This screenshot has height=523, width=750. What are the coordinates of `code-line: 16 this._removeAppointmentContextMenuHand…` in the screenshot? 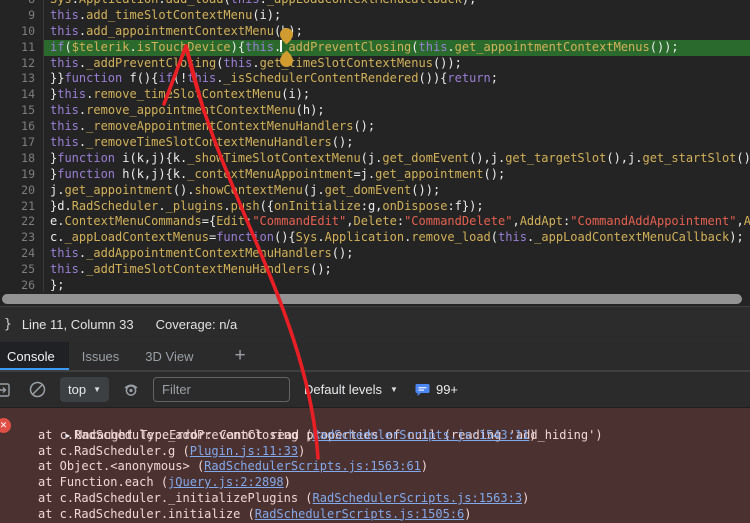 It's located at (375, 127).